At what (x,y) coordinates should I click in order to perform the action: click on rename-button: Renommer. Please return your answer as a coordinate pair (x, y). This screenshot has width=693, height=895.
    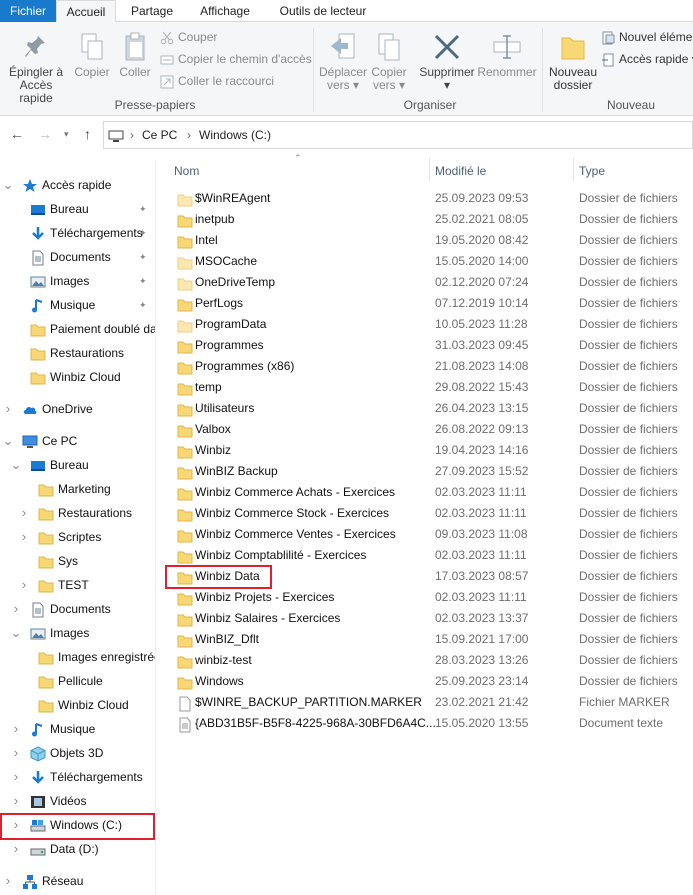
    Looking at the image, I should click on (507, 55).